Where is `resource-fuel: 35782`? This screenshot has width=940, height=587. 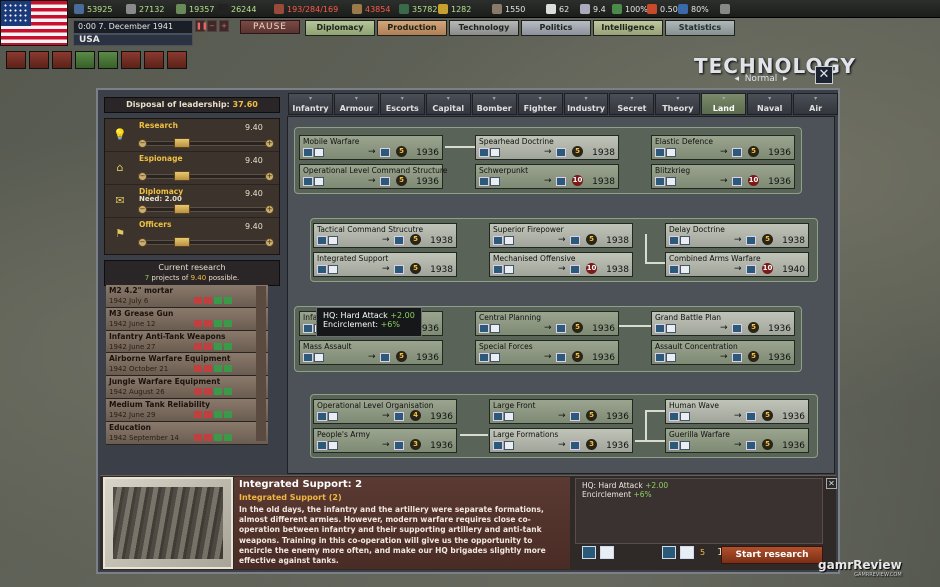
resource-fuel: 35782 is located at coordinates (418, 9).